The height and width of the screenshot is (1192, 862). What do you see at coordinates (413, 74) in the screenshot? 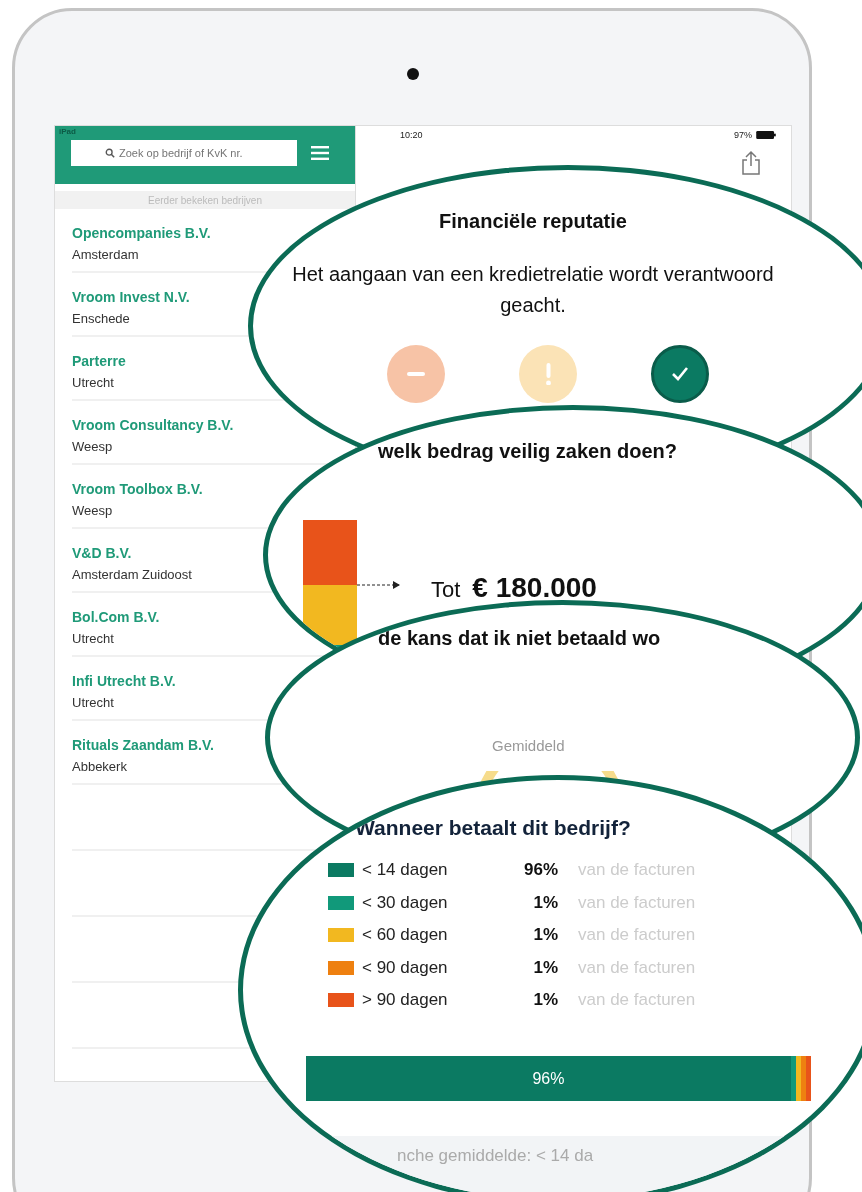
I see `camera-lens` at bounding box center [413, 74].